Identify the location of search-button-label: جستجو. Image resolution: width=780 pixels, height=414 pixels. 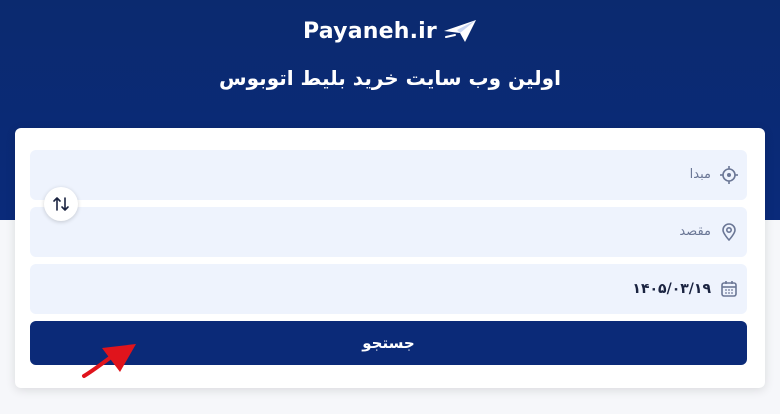
(388, 343).